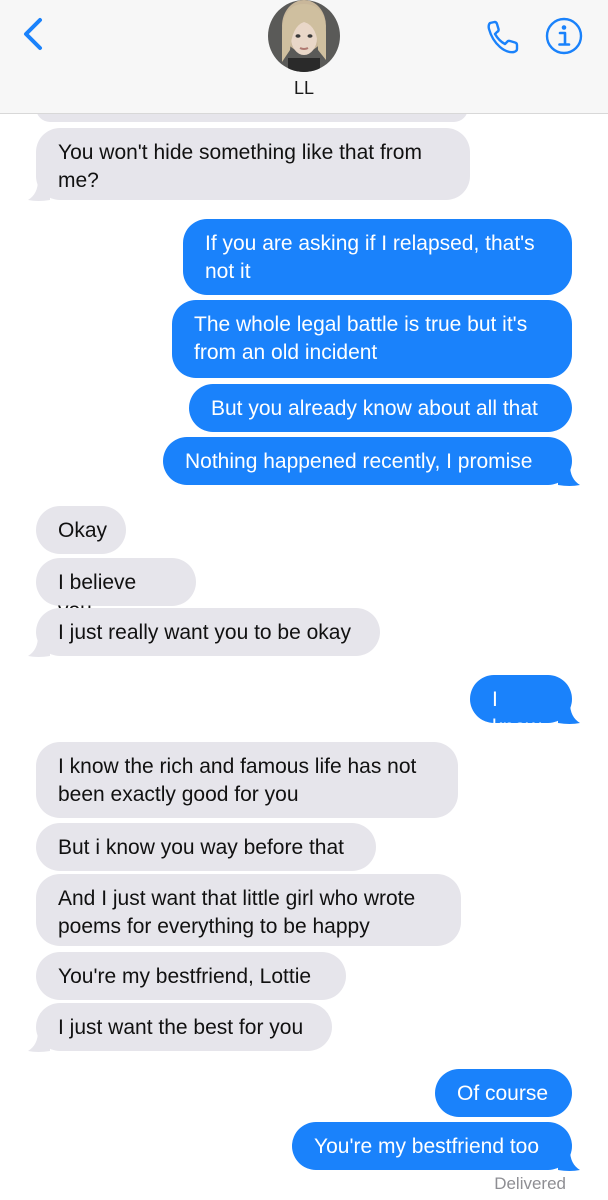 Image resolution: width=608 pixels, height=1200 pixels. I want to click on delivery-status: Delivered, so click(530, 1183).